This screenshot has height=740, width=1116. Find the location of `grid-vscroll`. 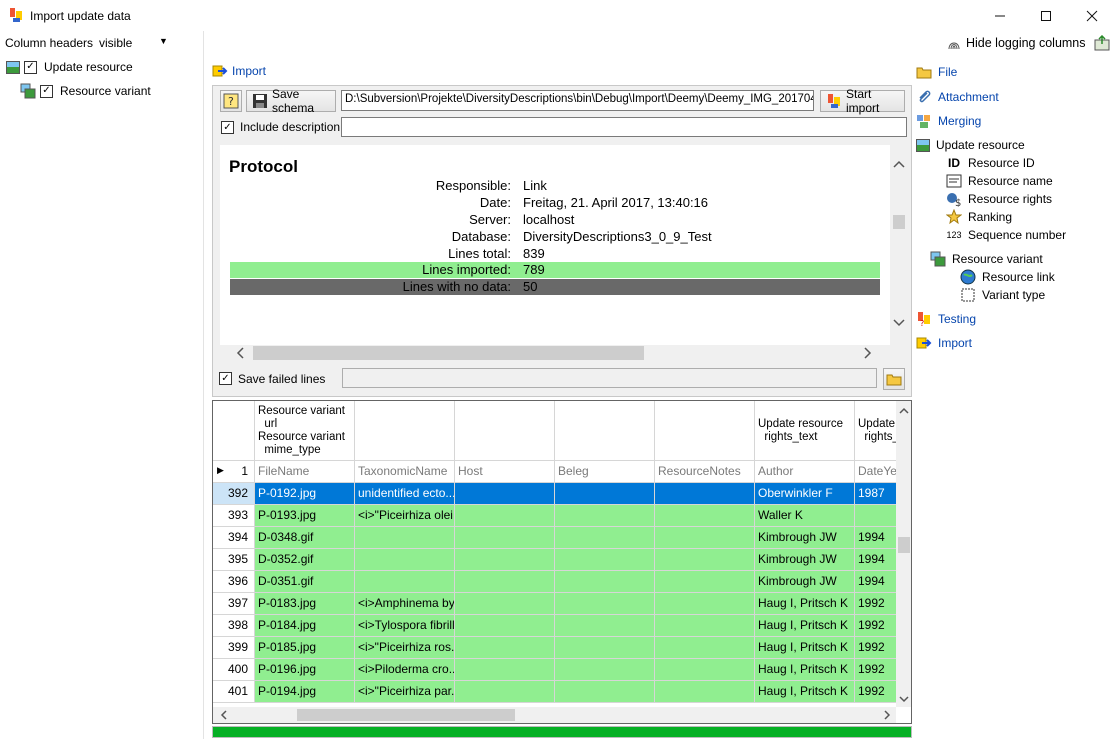

grid-vscroll is located at coordinates (903, 554).